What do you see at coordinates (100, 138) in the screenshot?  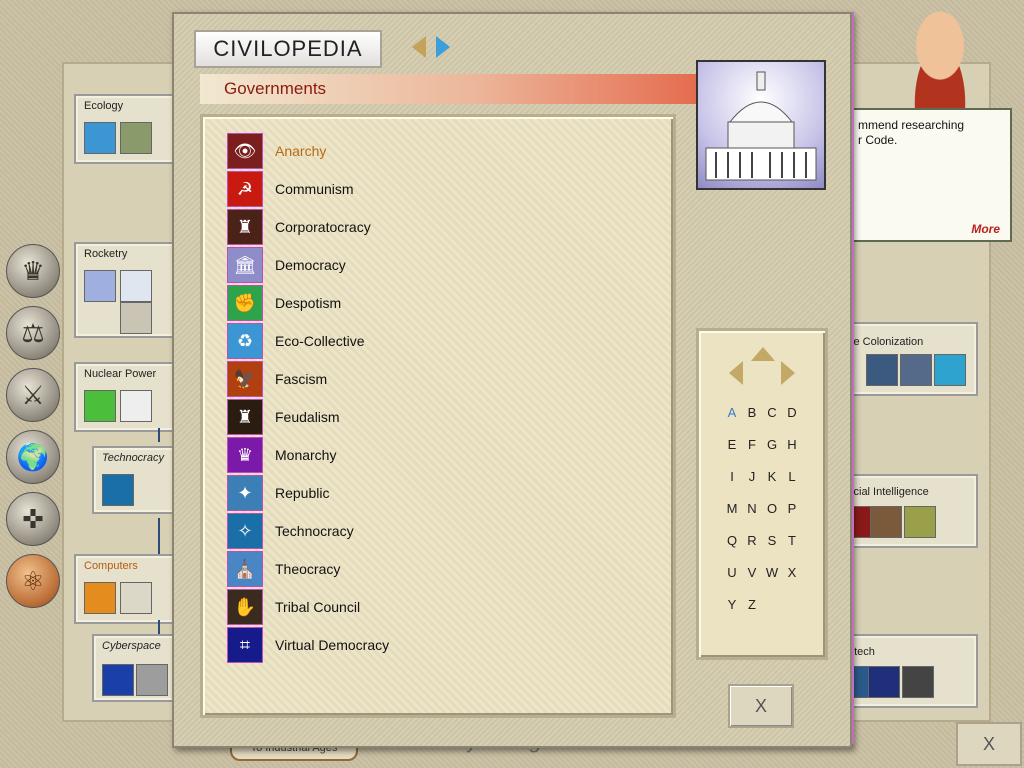 I see `eco-icon` at bounding box center [100, 138].